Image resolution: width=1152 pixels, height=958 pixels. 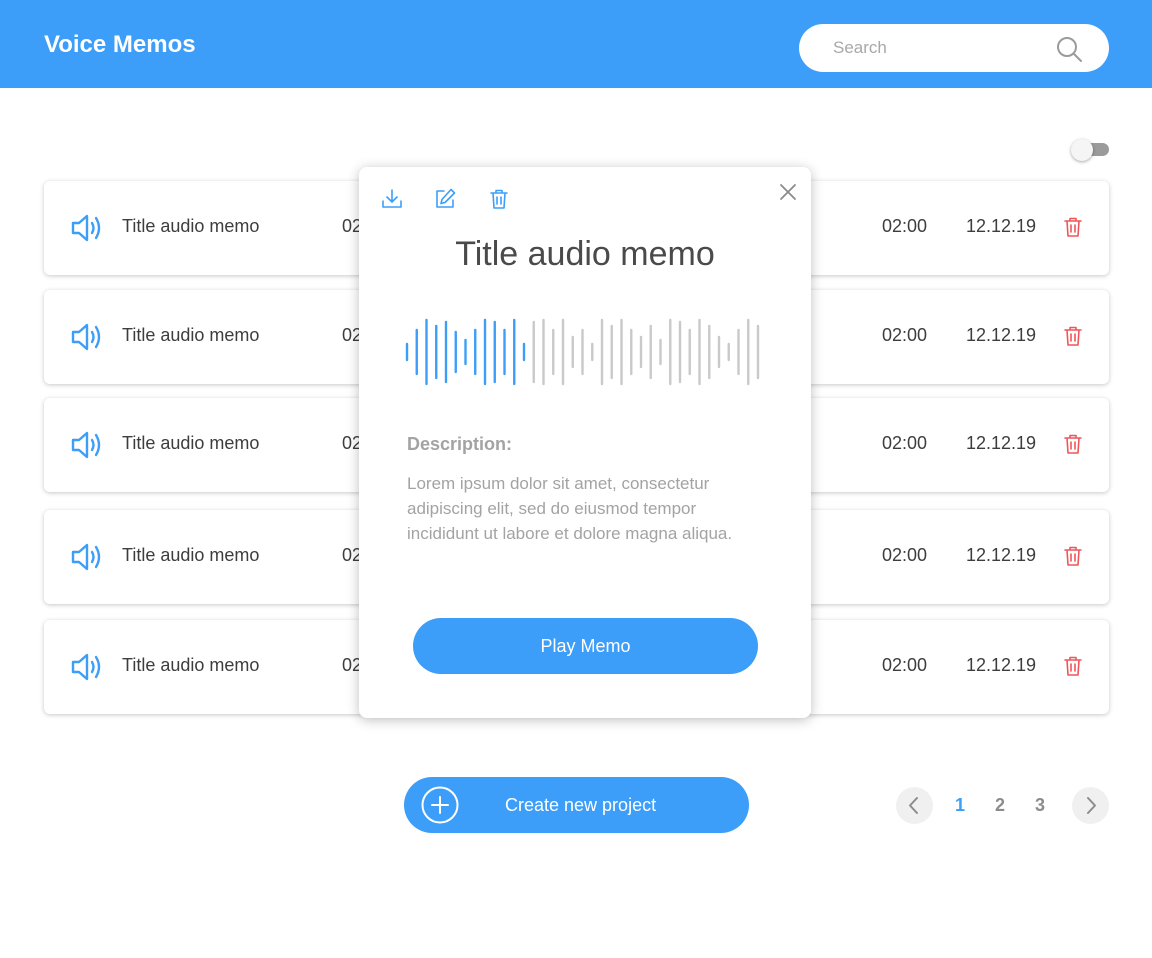 I want to click on chevron-right-icon, so click(x=1091, y=805).